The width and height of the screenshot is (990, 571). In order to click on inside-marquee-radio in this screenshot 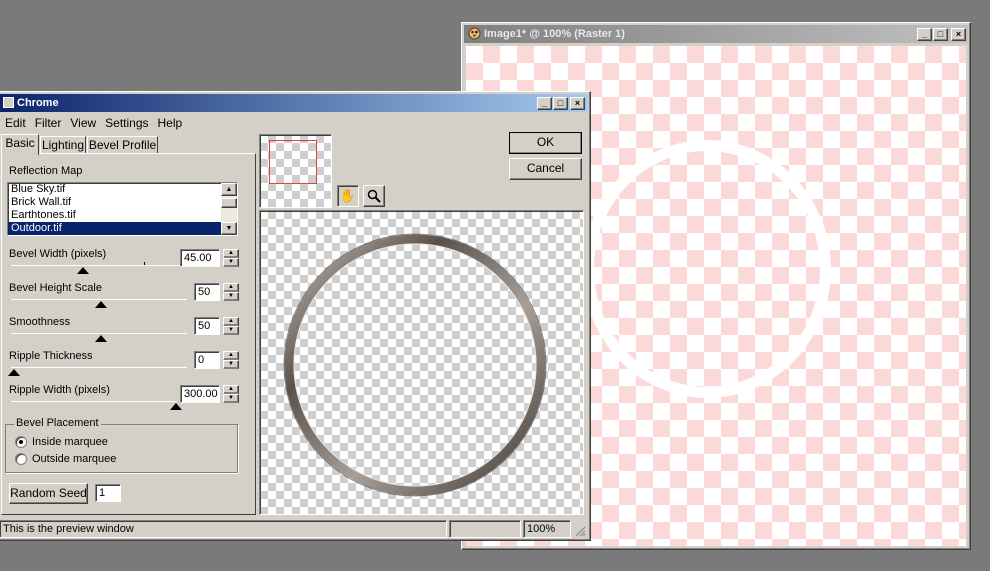, I will do `click(21, 442)`.